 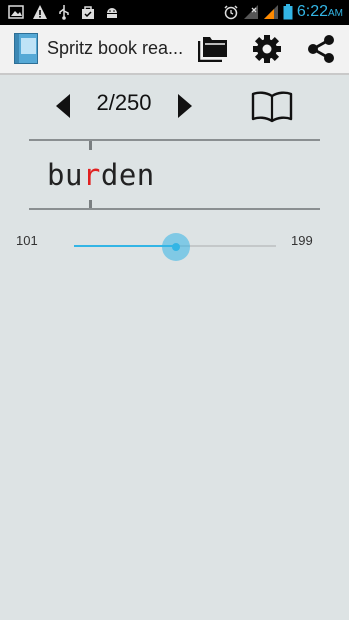 I want to click on gear-icon, so click(x=267, y=49).